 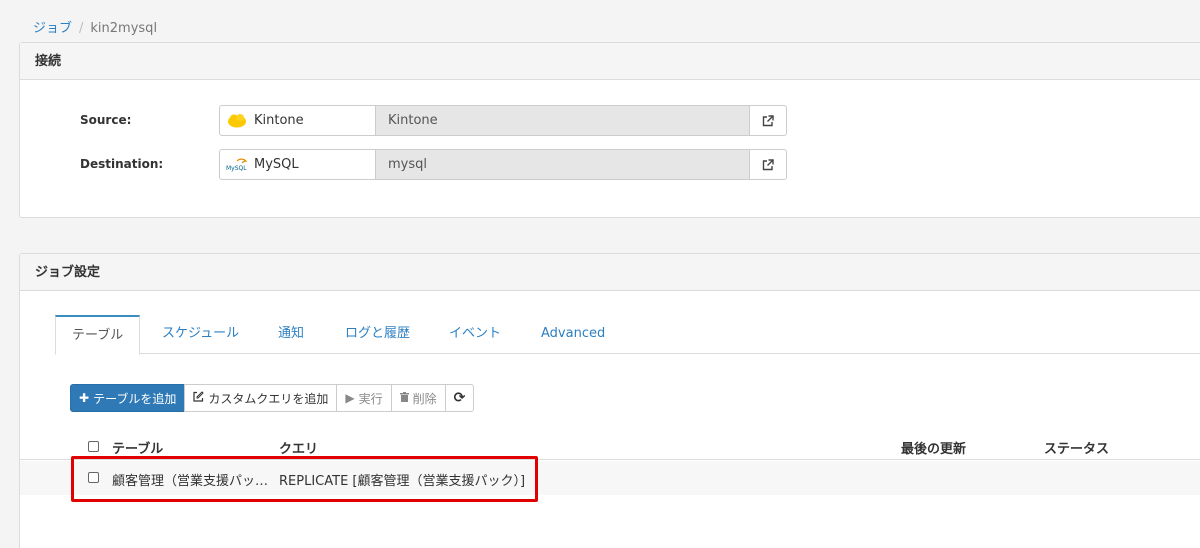 I want to click on delete-label: 削除, so click(x=424, y=398).